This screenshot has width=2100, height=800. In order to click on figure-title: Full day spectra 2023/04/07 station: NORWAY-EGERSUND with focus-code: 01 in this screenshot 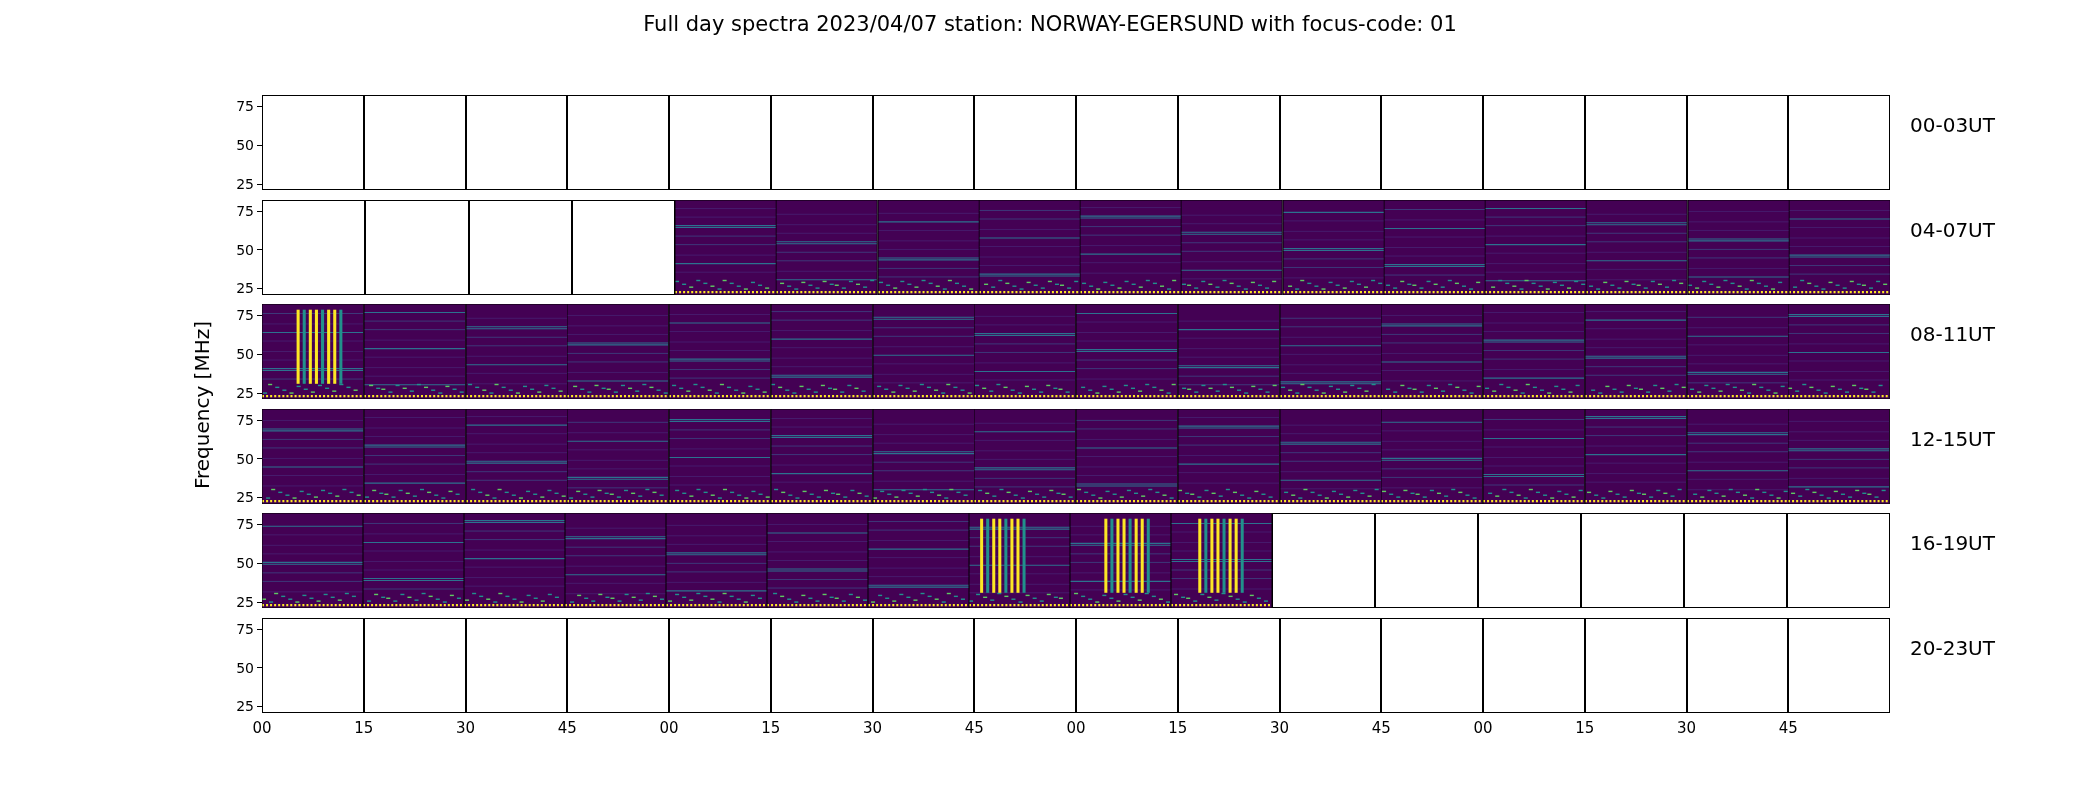, I will do `click(1050, 24)`.